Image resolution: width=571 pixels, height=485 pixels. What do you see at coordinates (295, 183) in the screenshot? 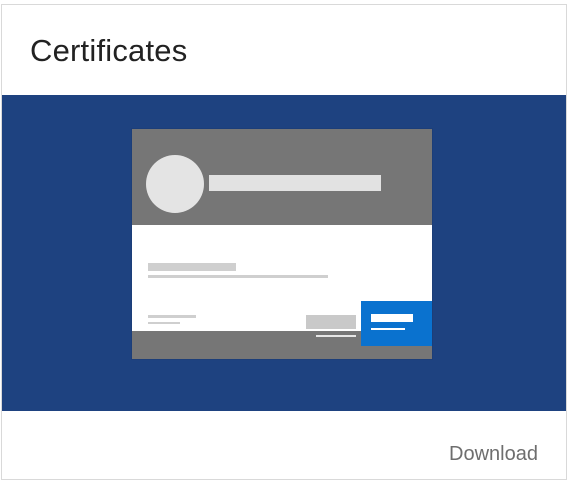
I see `illustration-name-line` at bounding box center [295, 183].